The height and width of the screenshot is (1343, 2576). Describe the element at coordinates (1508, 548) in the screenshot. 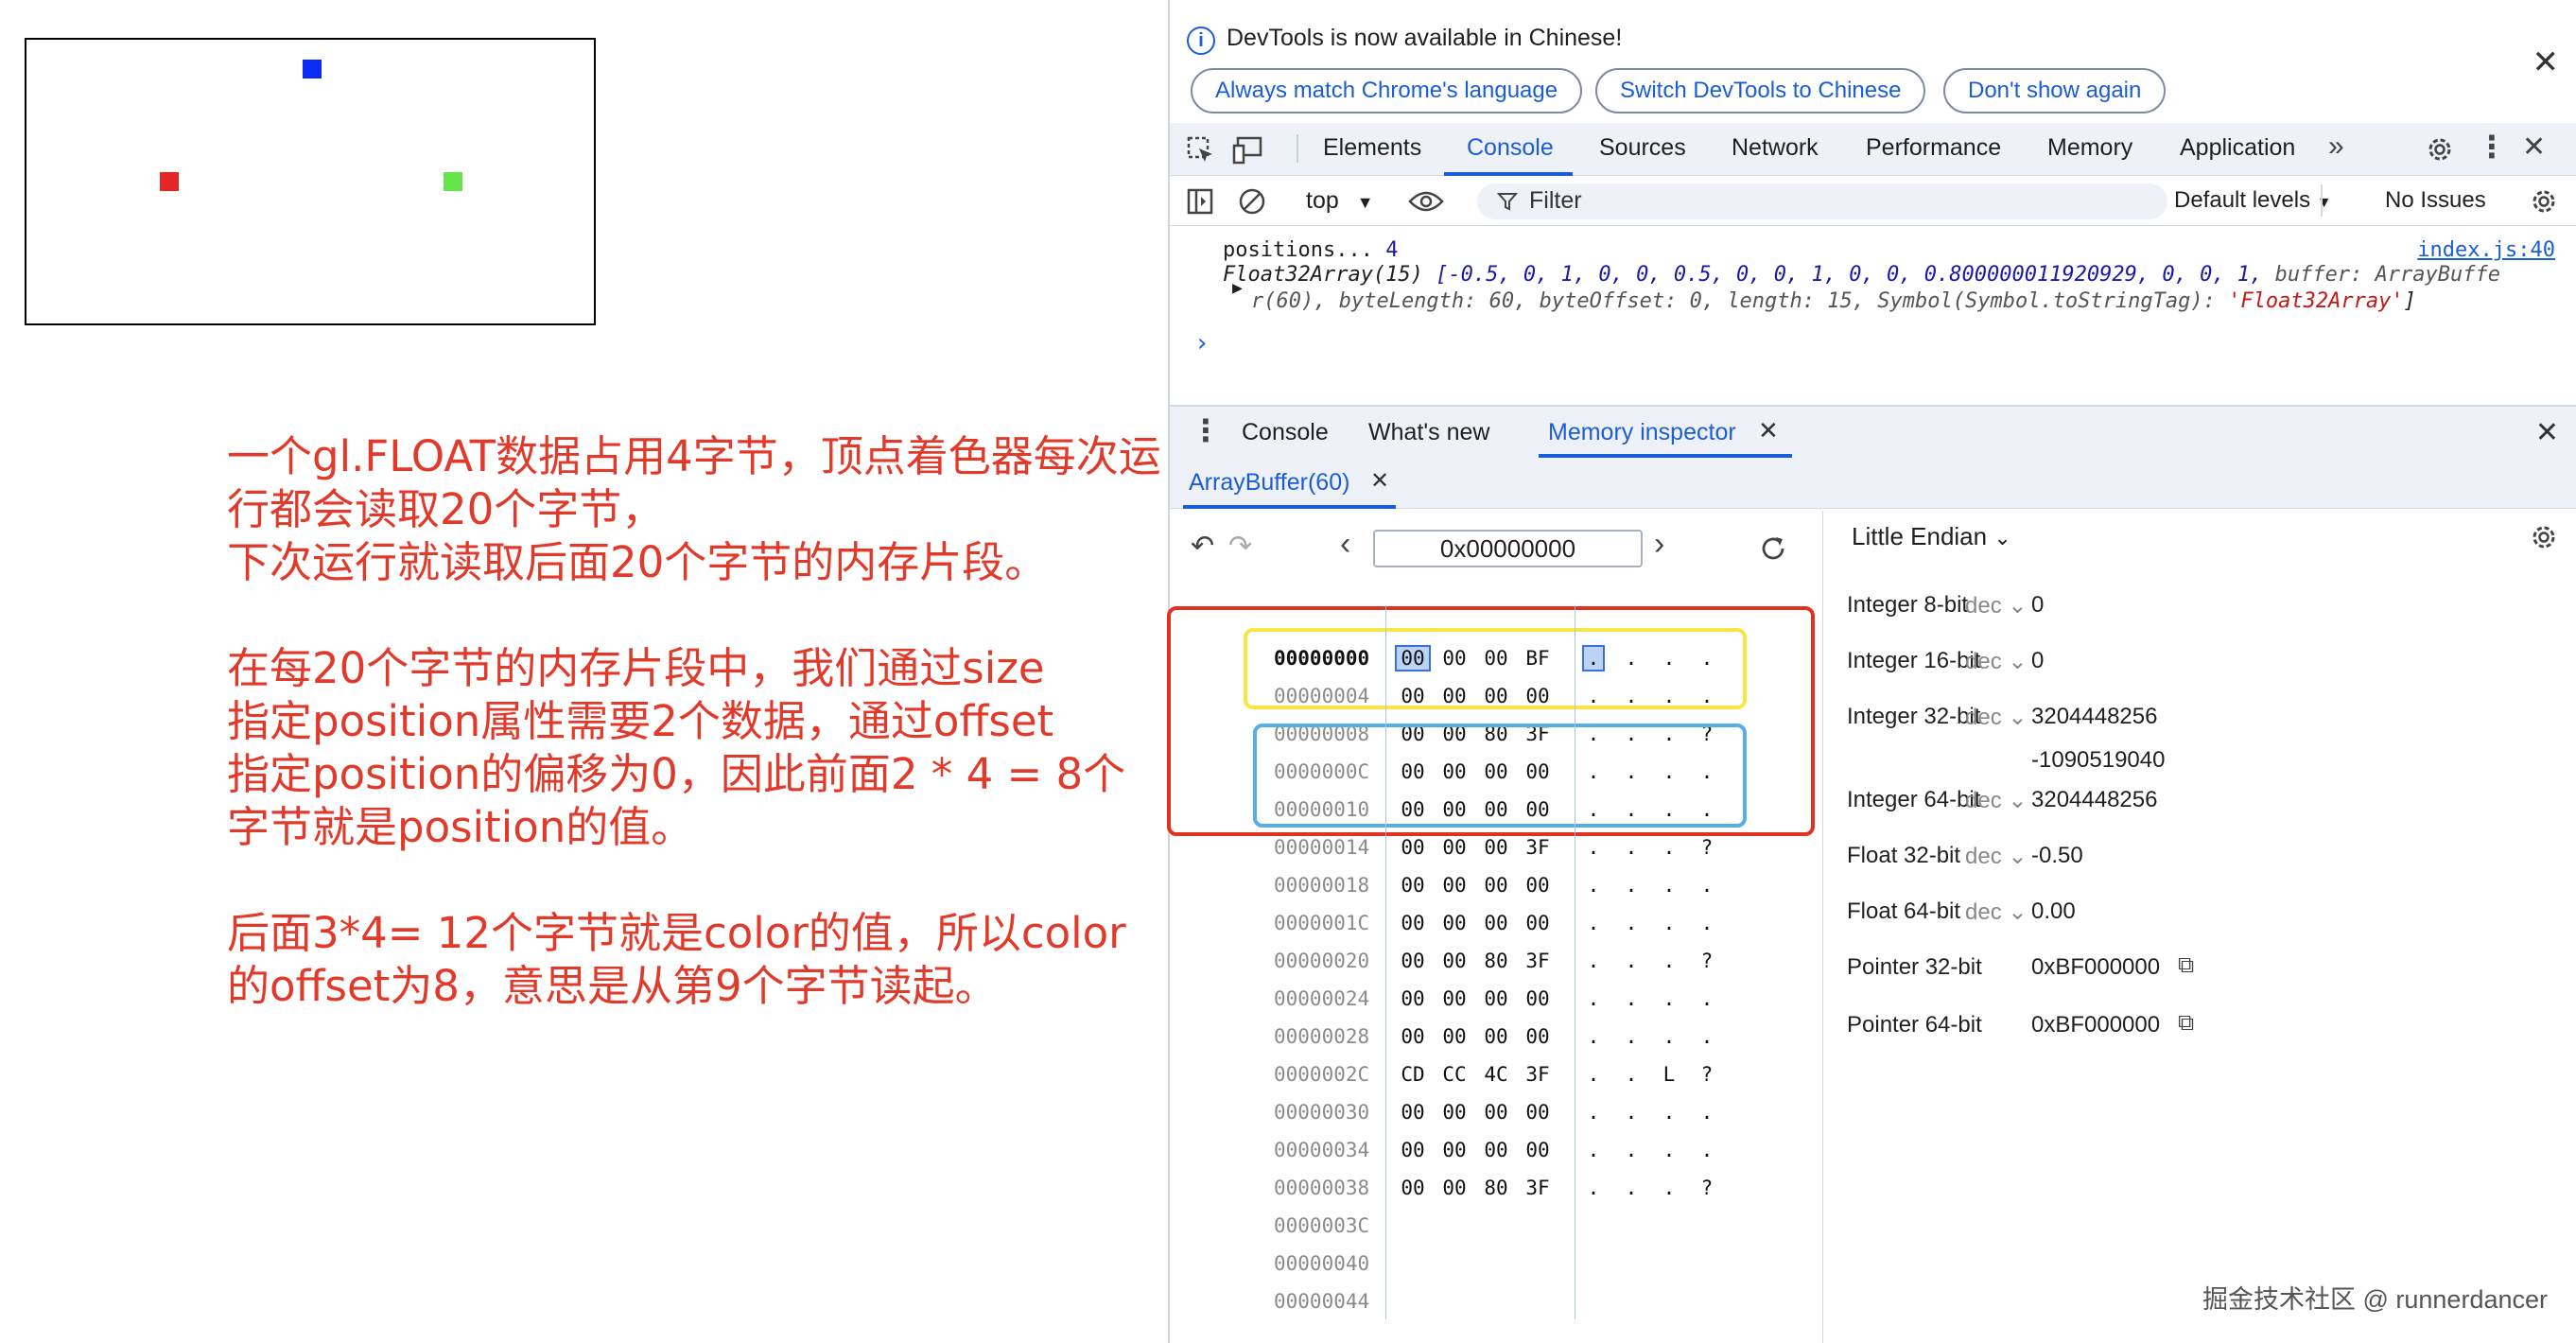

I see `address-input: 0x00000000` at that location.